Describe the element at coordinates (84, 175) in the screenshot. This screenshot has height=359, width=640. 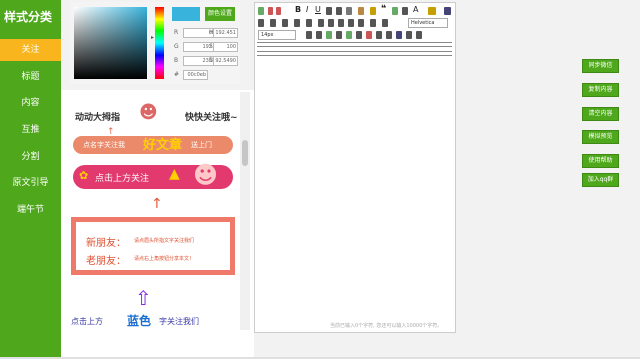
I see `flower-icon: ✿` at that location.